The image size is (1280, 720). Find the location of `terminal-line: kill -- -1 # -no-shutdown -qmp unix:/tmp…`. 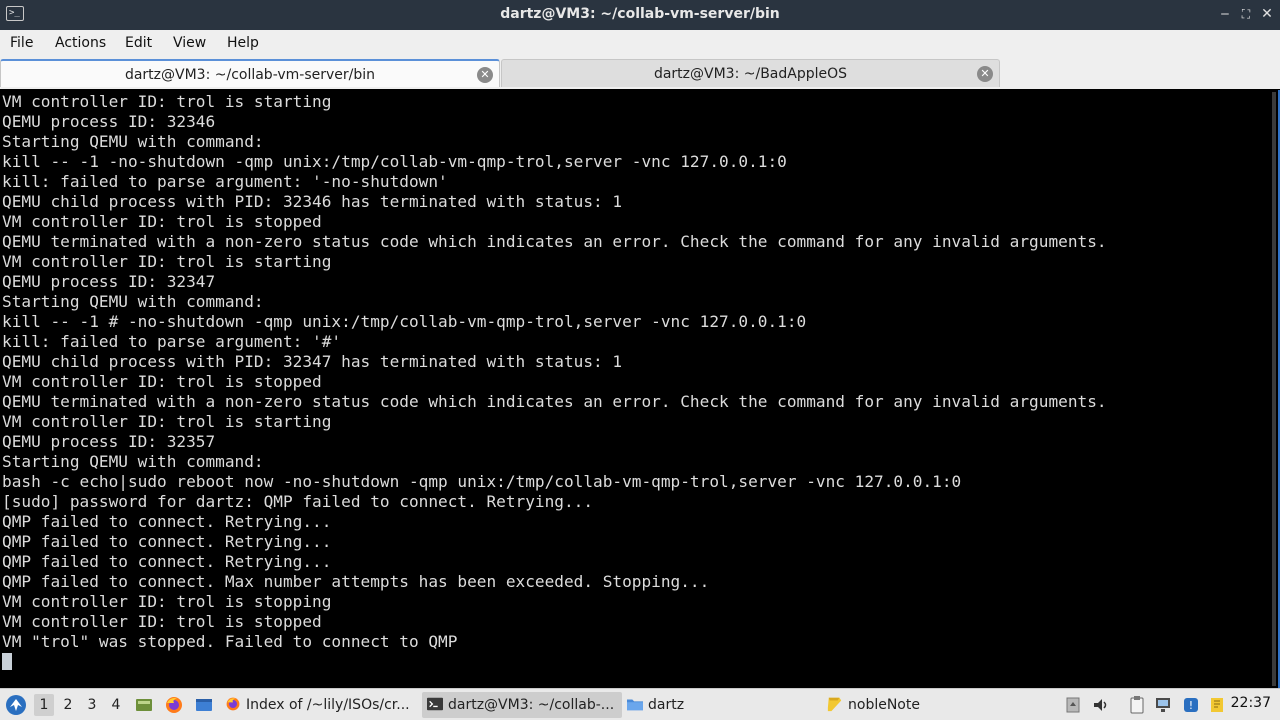

terminal-line: kill -- -1 # -no-shutdown -qmp unix:/tmp… is located at coordinates (404, 321).